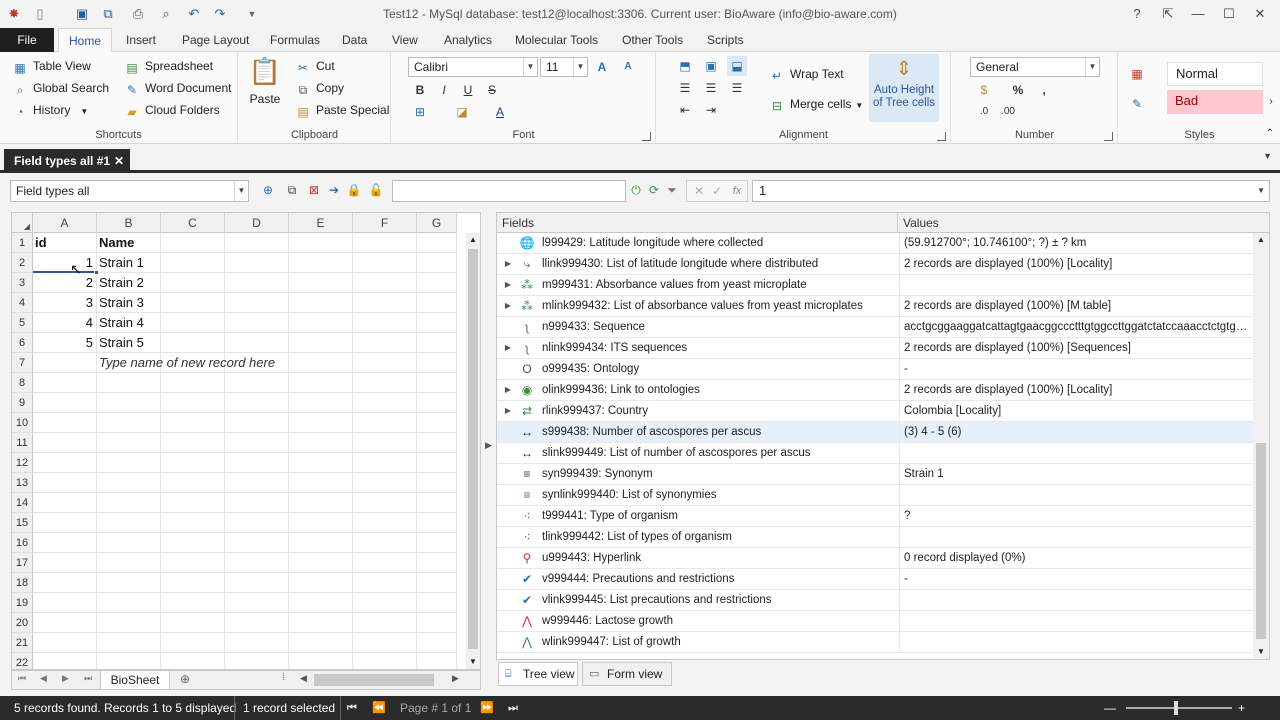 Image resolution: width=1280 pixels, height=720 pixels. I want to click on undo-icon: ↶, so click(194, 14).